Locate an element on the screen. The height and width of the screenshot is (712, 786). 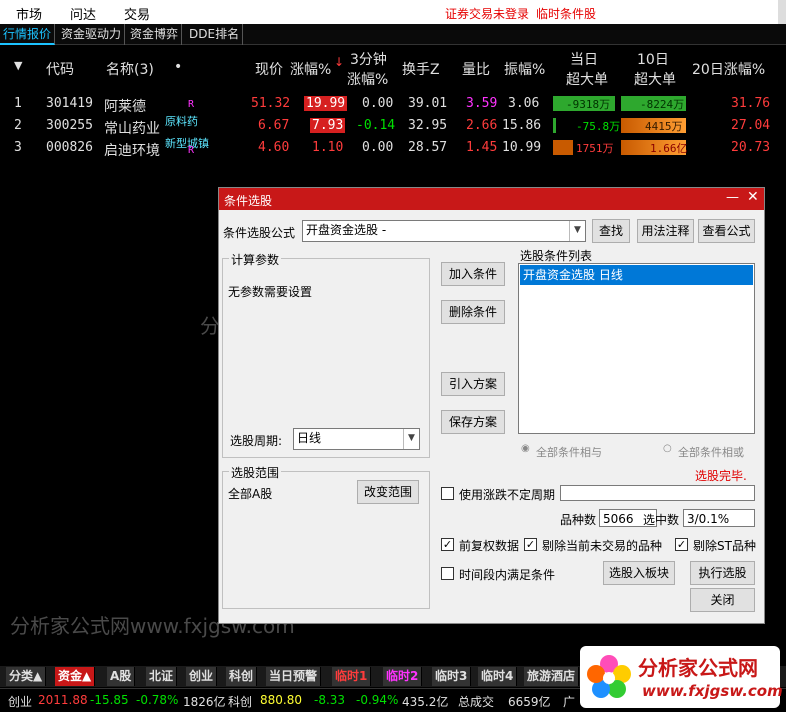
tab-quotes: 行情报价 is located at coordinates (28, 34).